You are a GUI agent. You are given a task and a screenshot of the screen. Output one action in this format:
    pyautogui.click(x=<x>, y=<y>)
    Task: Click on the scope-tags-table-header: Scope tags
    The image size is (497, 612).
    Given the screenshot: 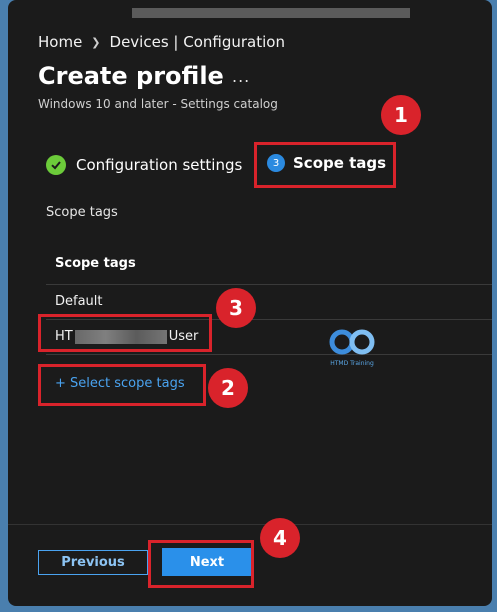 What is the action you would take?
    pyautogui.click(x=269, y=263)
    